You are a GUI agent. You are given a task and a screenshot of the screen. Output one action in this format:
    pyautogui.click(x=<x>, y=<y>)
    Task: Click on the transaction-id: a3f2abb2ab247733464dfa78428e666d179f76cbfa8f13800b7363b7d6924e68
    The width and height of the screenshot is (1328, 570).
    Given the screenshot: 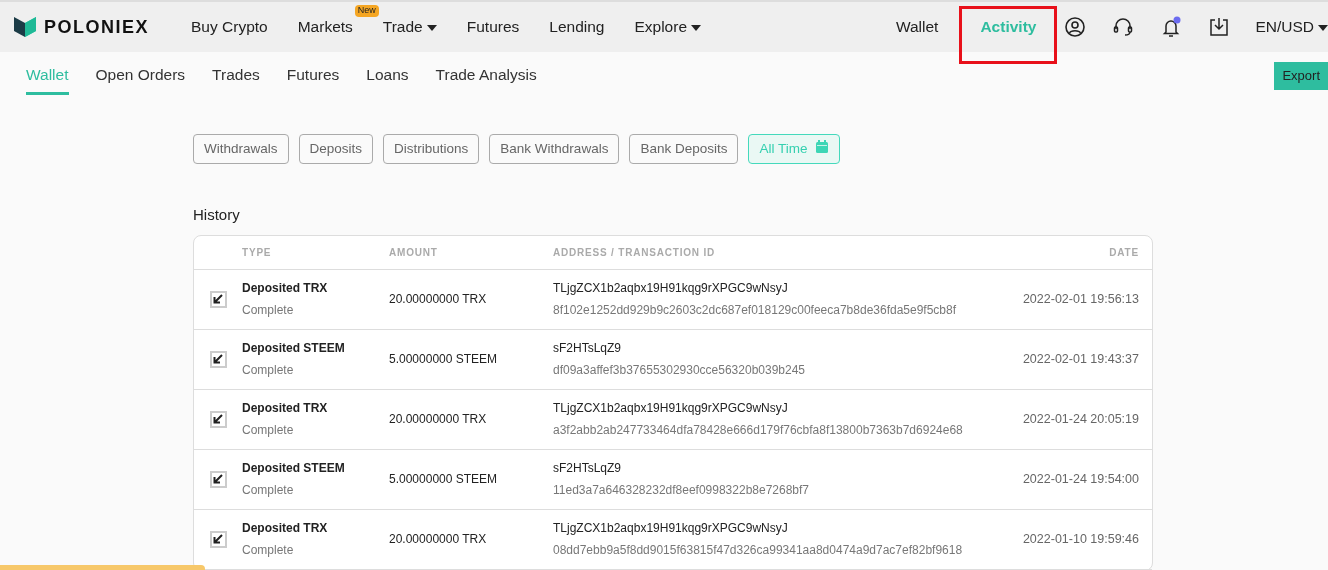 What is the action you would take?
    pyautogui.click(x=758, y=431)
    